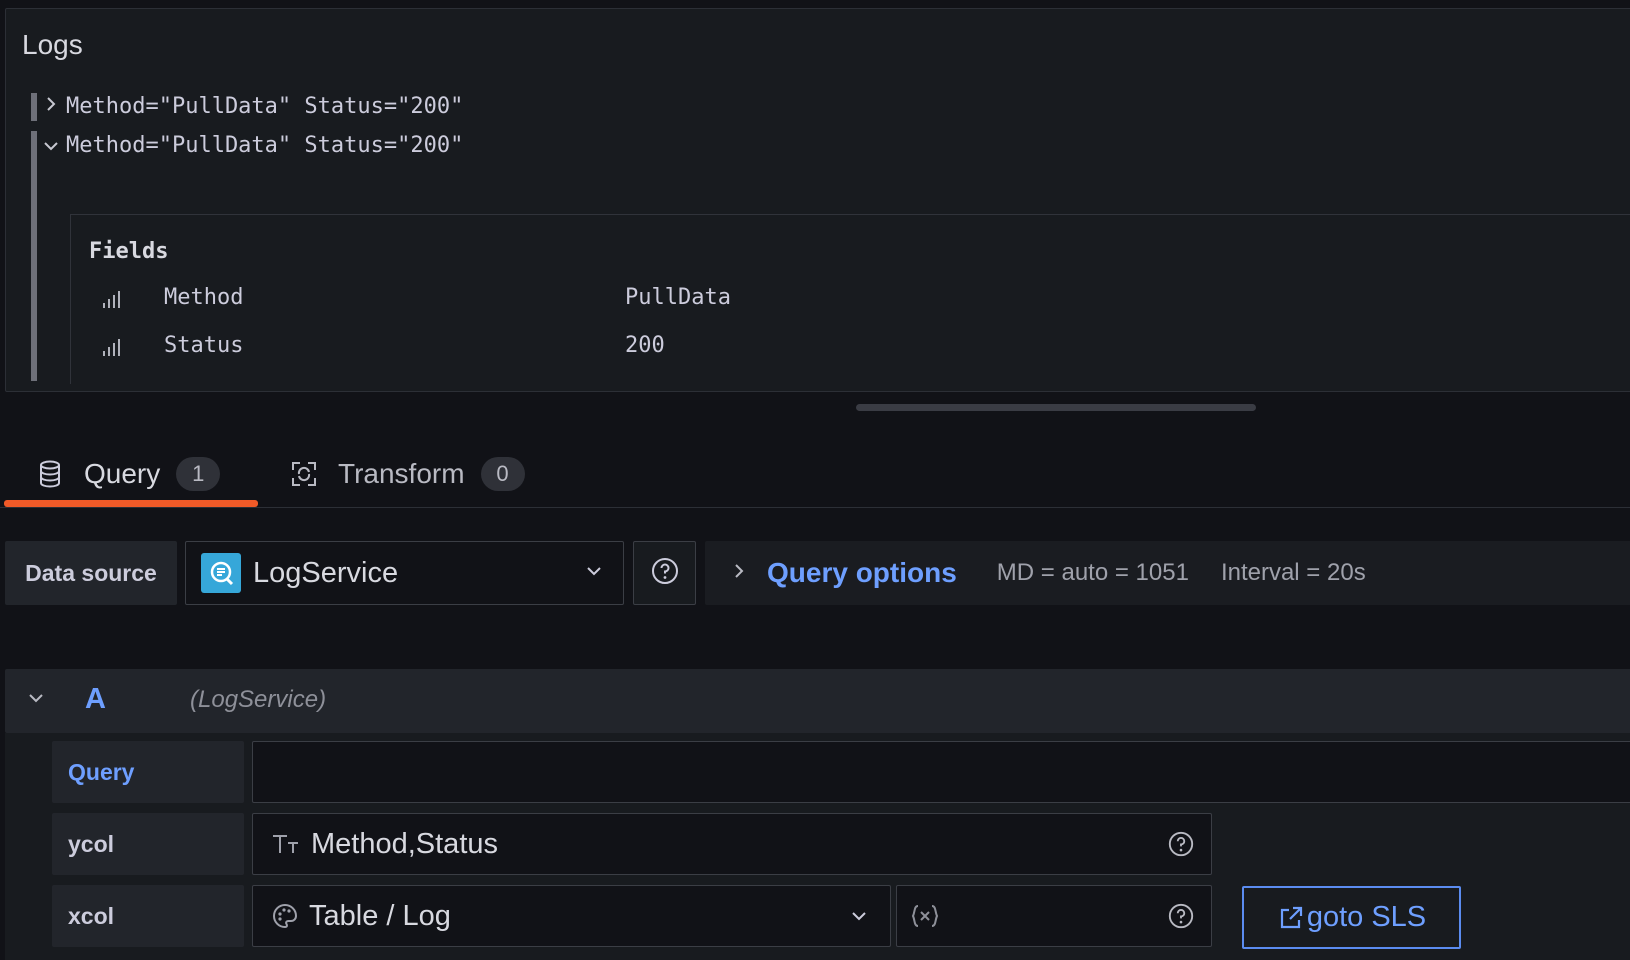  I want to click on query-row-header: A (LogService), so click(817, 701).